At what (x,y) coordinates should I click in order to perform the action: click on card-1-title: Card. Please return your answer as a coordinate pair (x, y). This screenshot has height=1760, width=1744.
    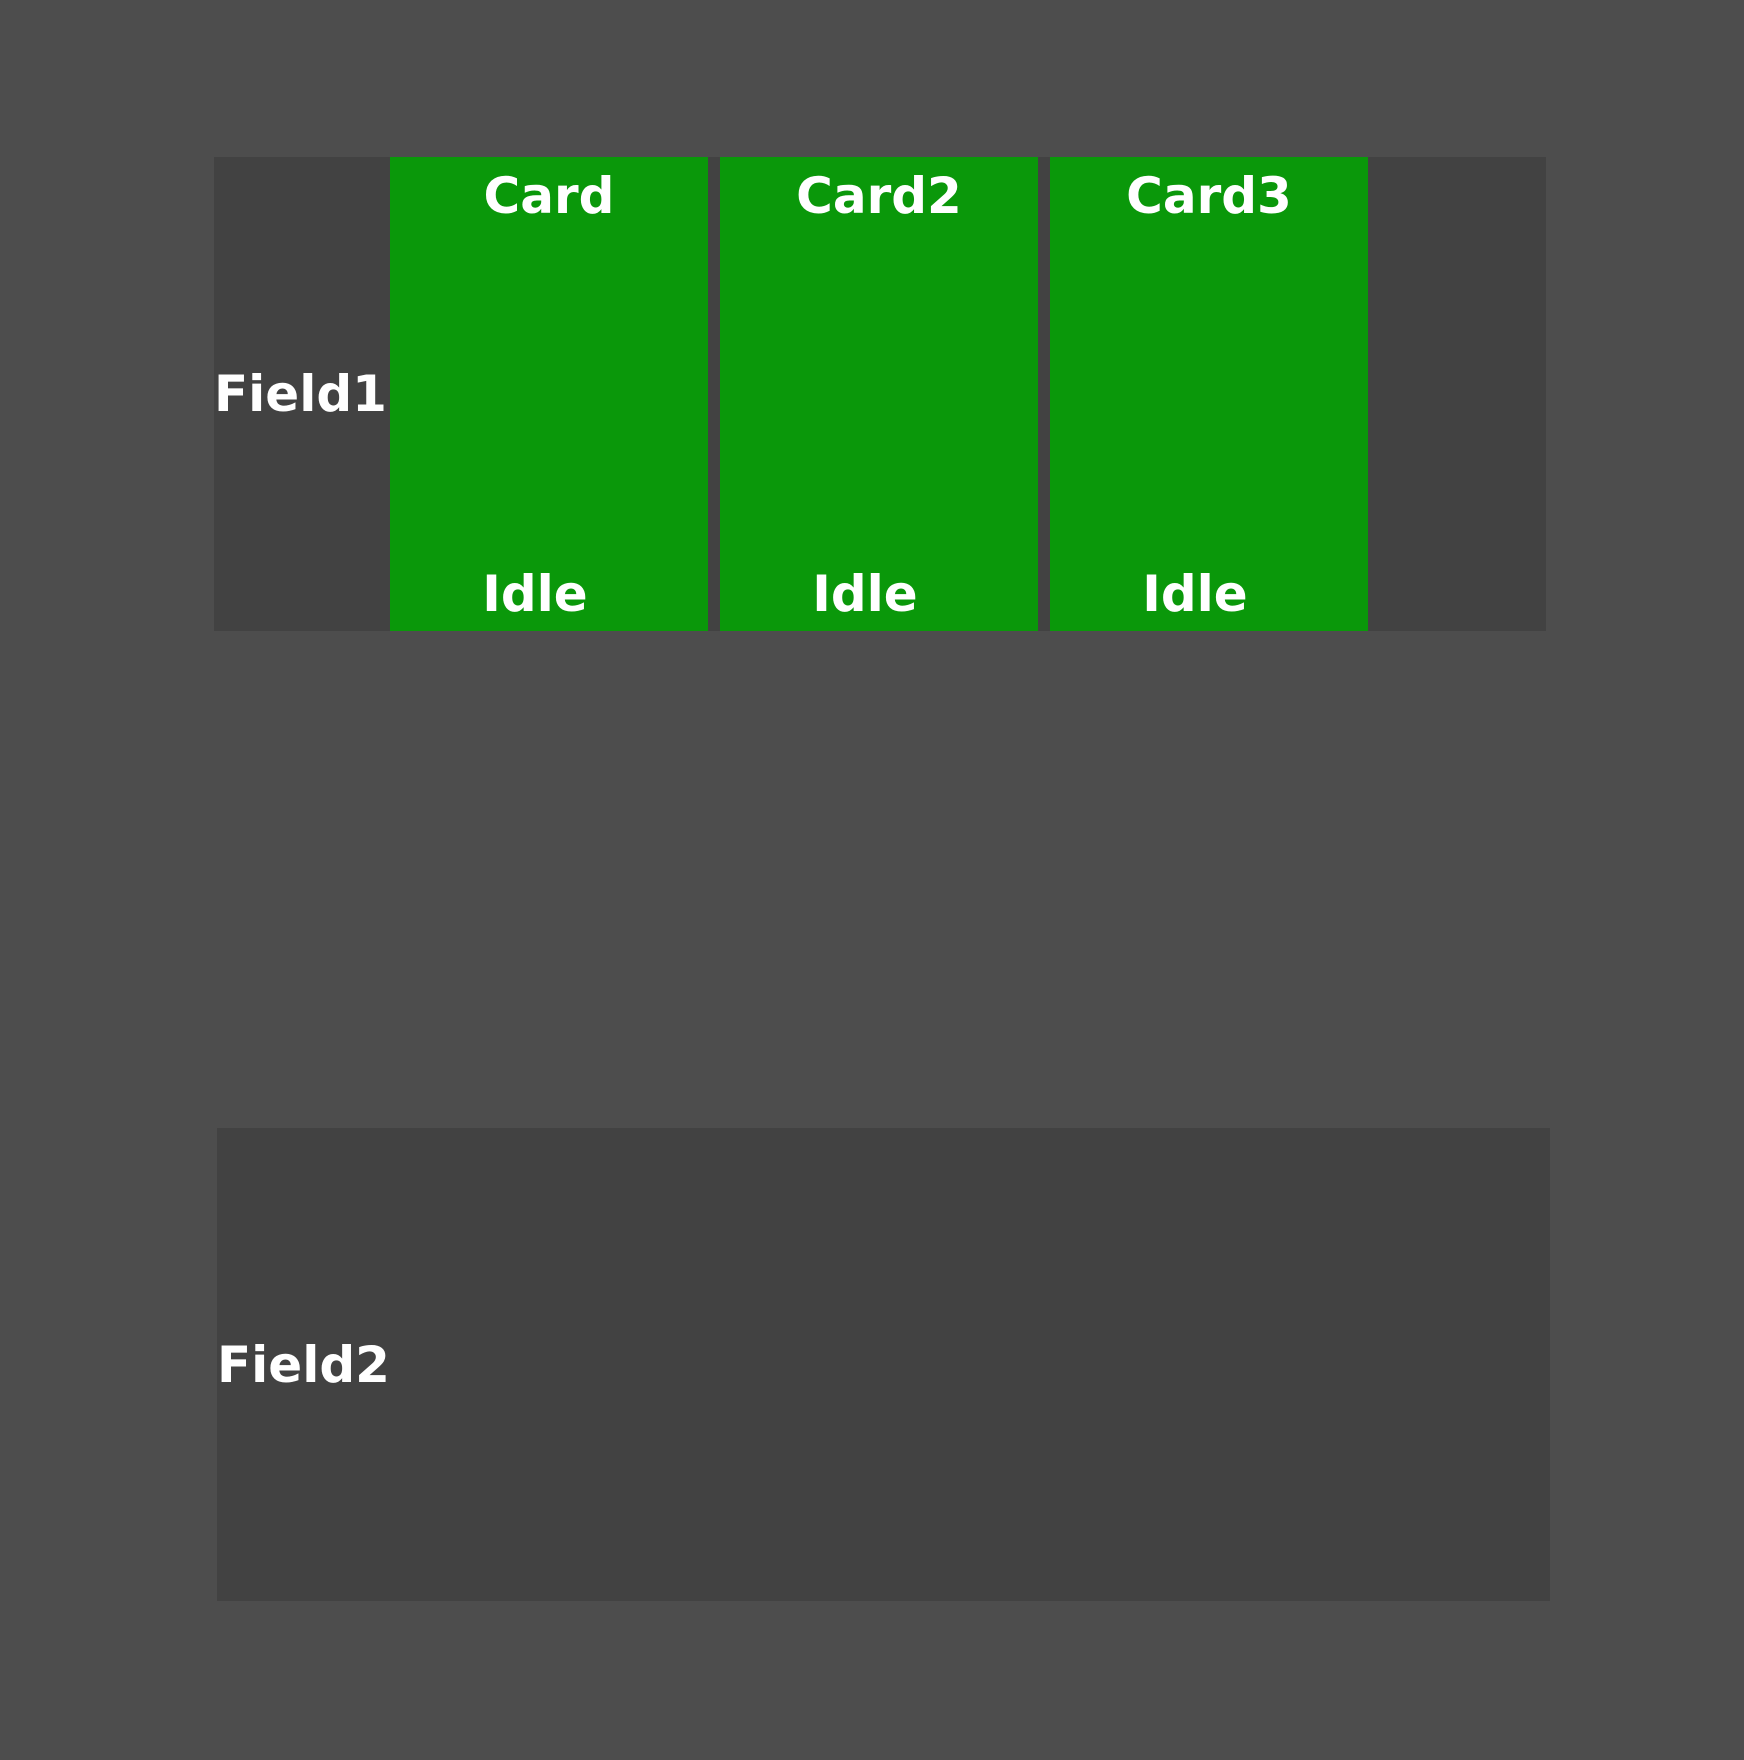
    Looking at the image, I should click on (549, 196).